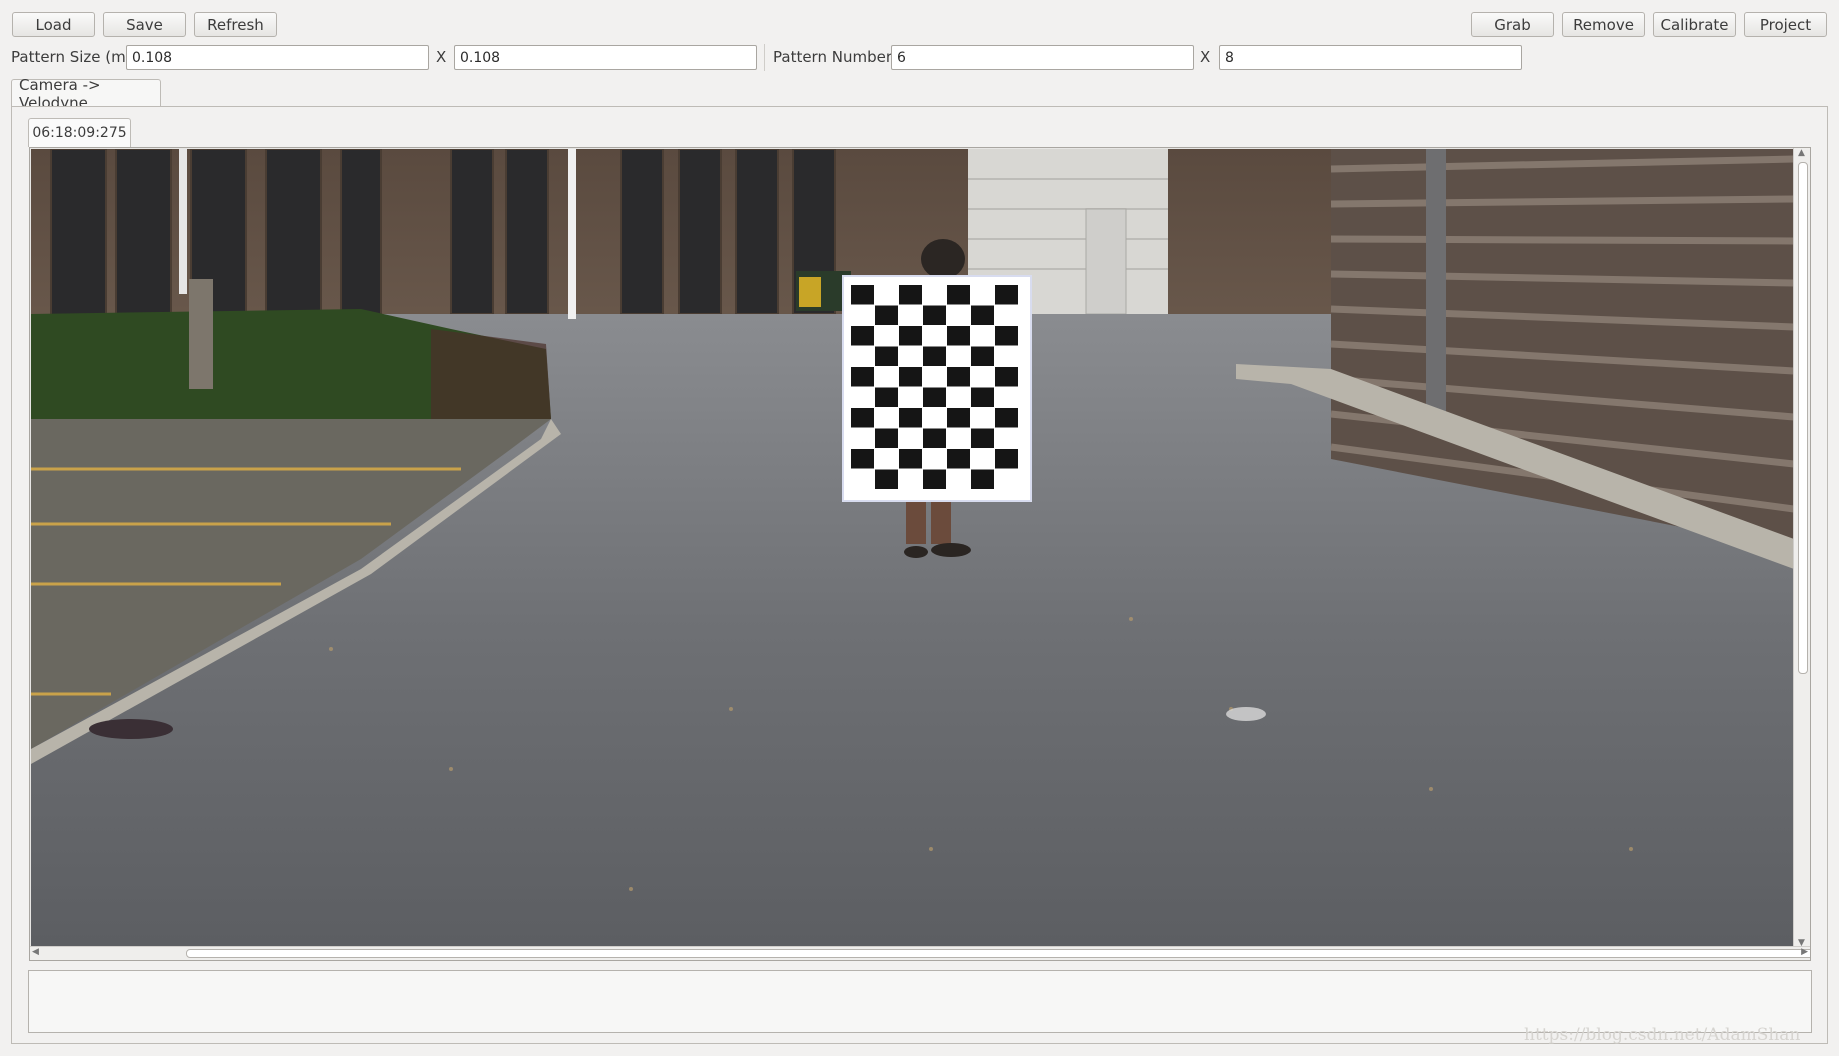 This screenshot has height=1056, width=1839. What do you see at coordinates (1042, 57) in the screenshot?
I see `pattern-number-x-input` at bounding box center [1042, 57].